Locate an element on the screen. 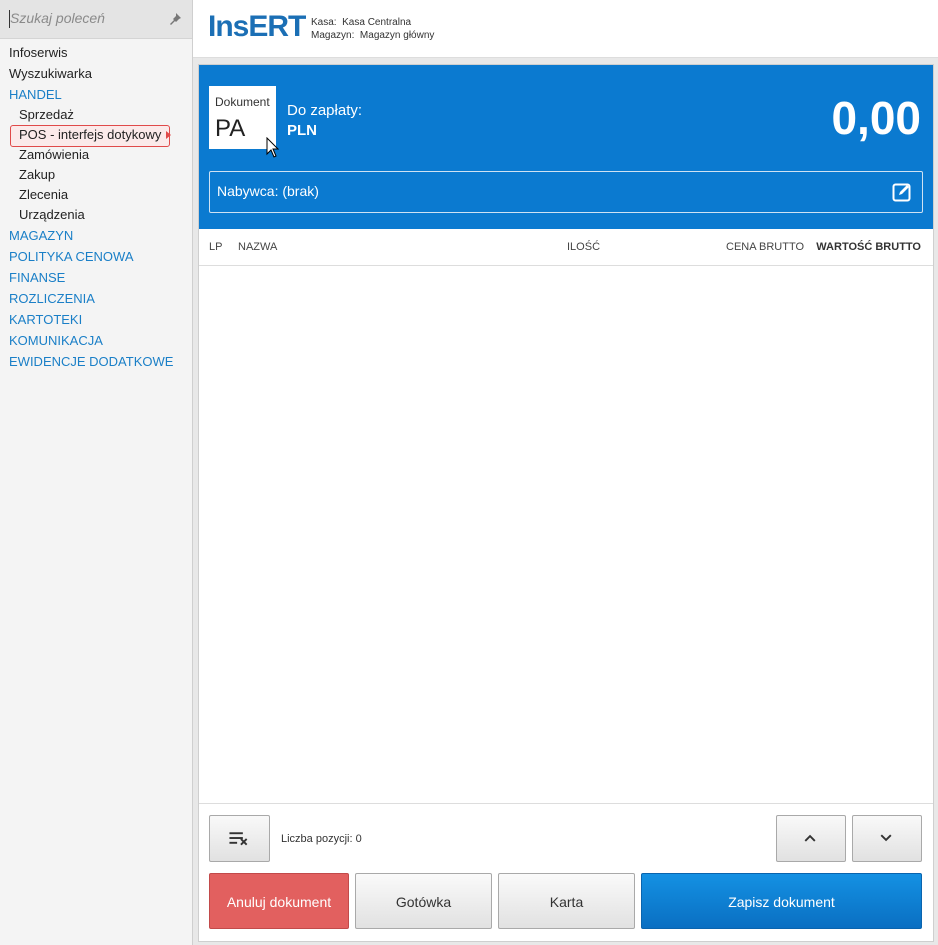 The width and height of the screenshot is (938, 945). payment-label: Do zapłaty: is located at coordinates (325, 110).